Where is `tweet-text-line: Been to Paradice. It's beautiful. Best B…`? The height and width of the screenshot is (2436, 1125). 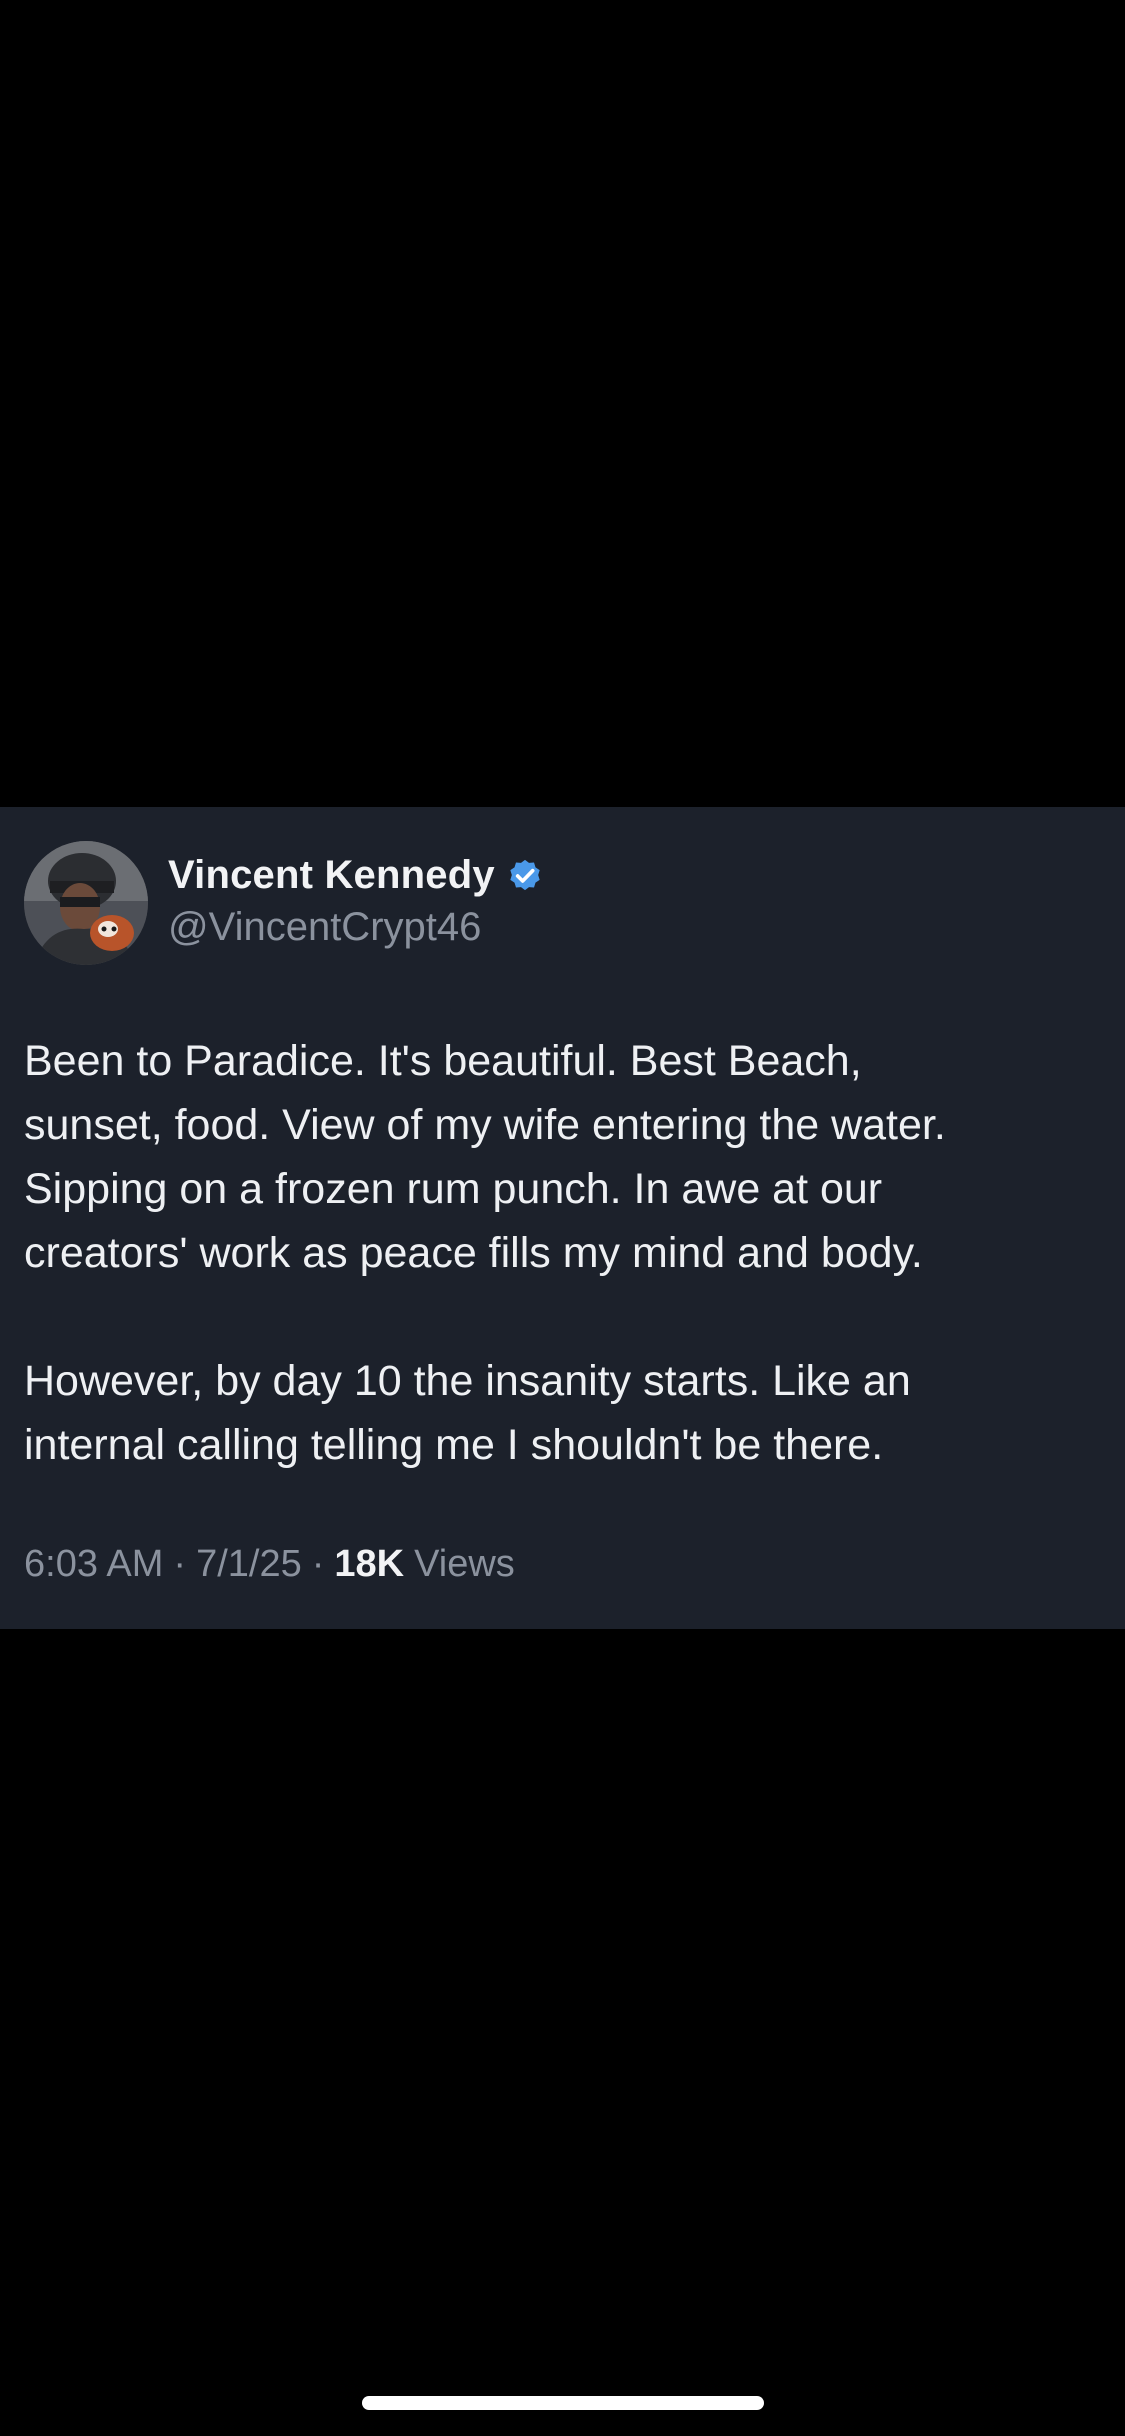
tweet-text-line: Been to Paradice. It's beautiful. Best B… is located at coordinates (443, 1061).